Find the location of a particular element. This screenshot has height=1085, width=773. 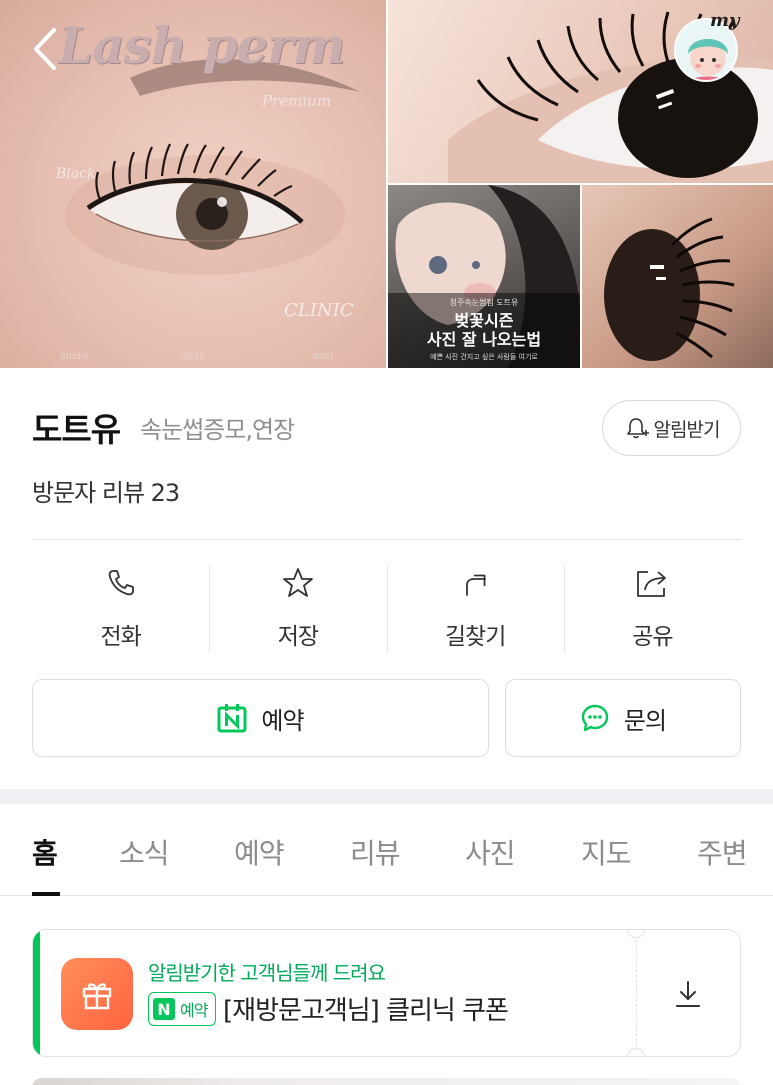

notification-subscribe-label: 알림받기 is located at coordinates (687, 429).